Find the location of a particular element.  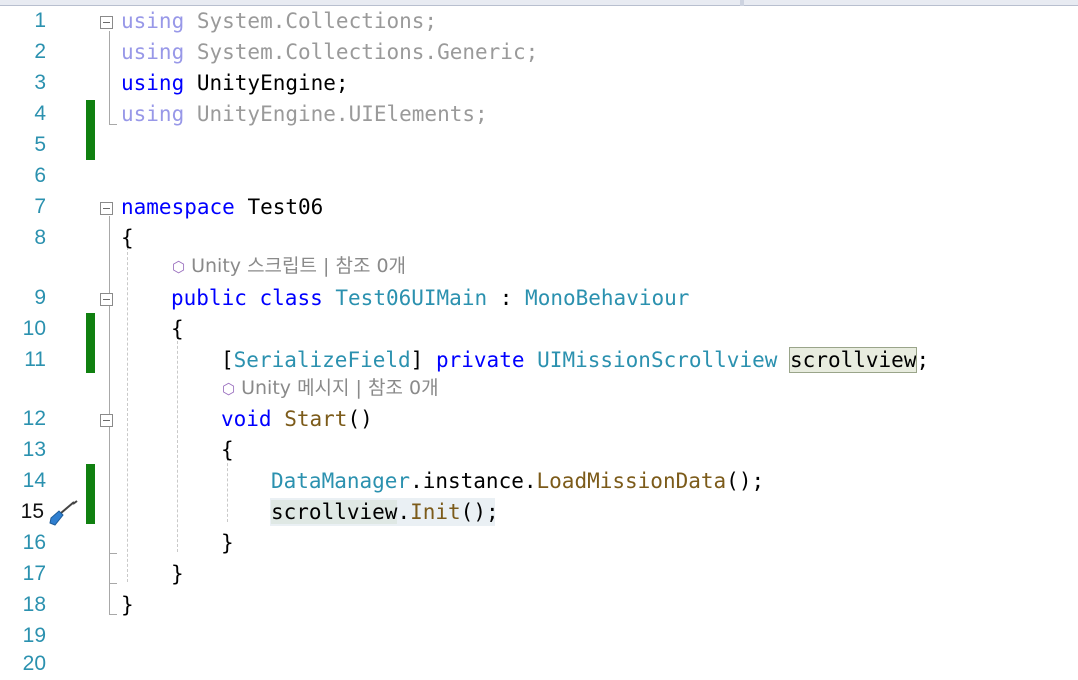

code-line: 5 is located at coordinates (539, 145).